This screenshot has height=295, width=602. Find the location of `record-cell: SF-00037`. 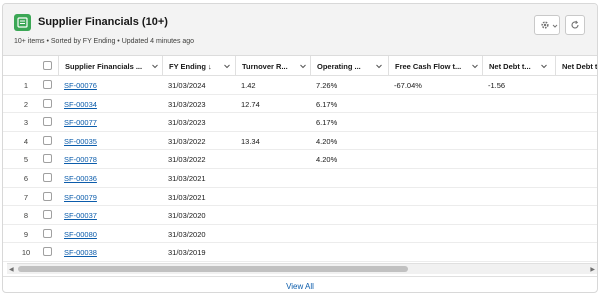

record-cell: SF-00037 is located at coordinates (80, 215).